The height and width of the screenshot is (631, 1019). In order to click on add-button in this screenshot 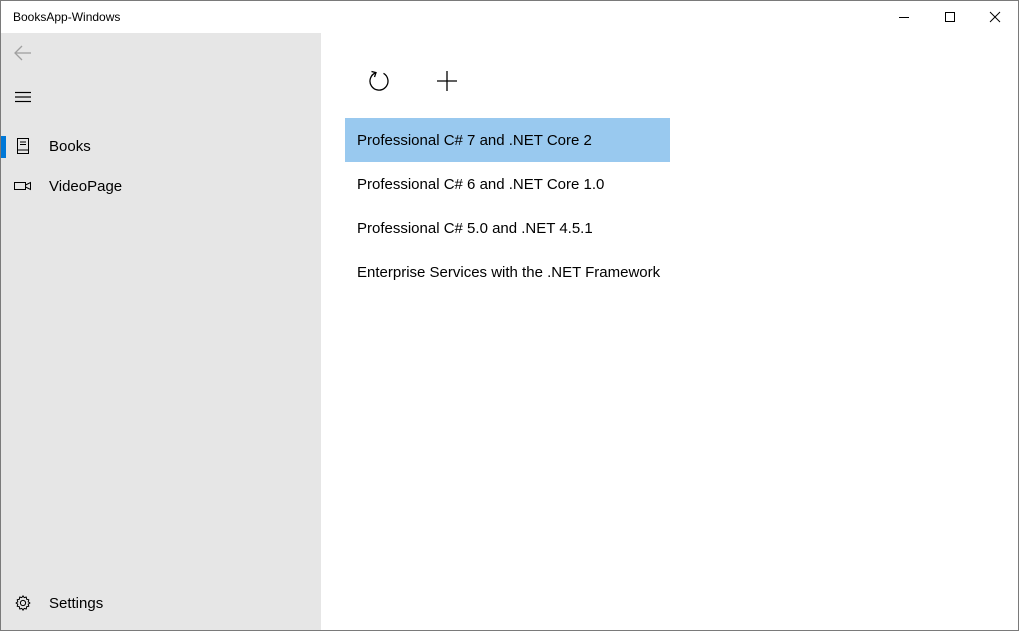, I will do `click(447, 81)`.